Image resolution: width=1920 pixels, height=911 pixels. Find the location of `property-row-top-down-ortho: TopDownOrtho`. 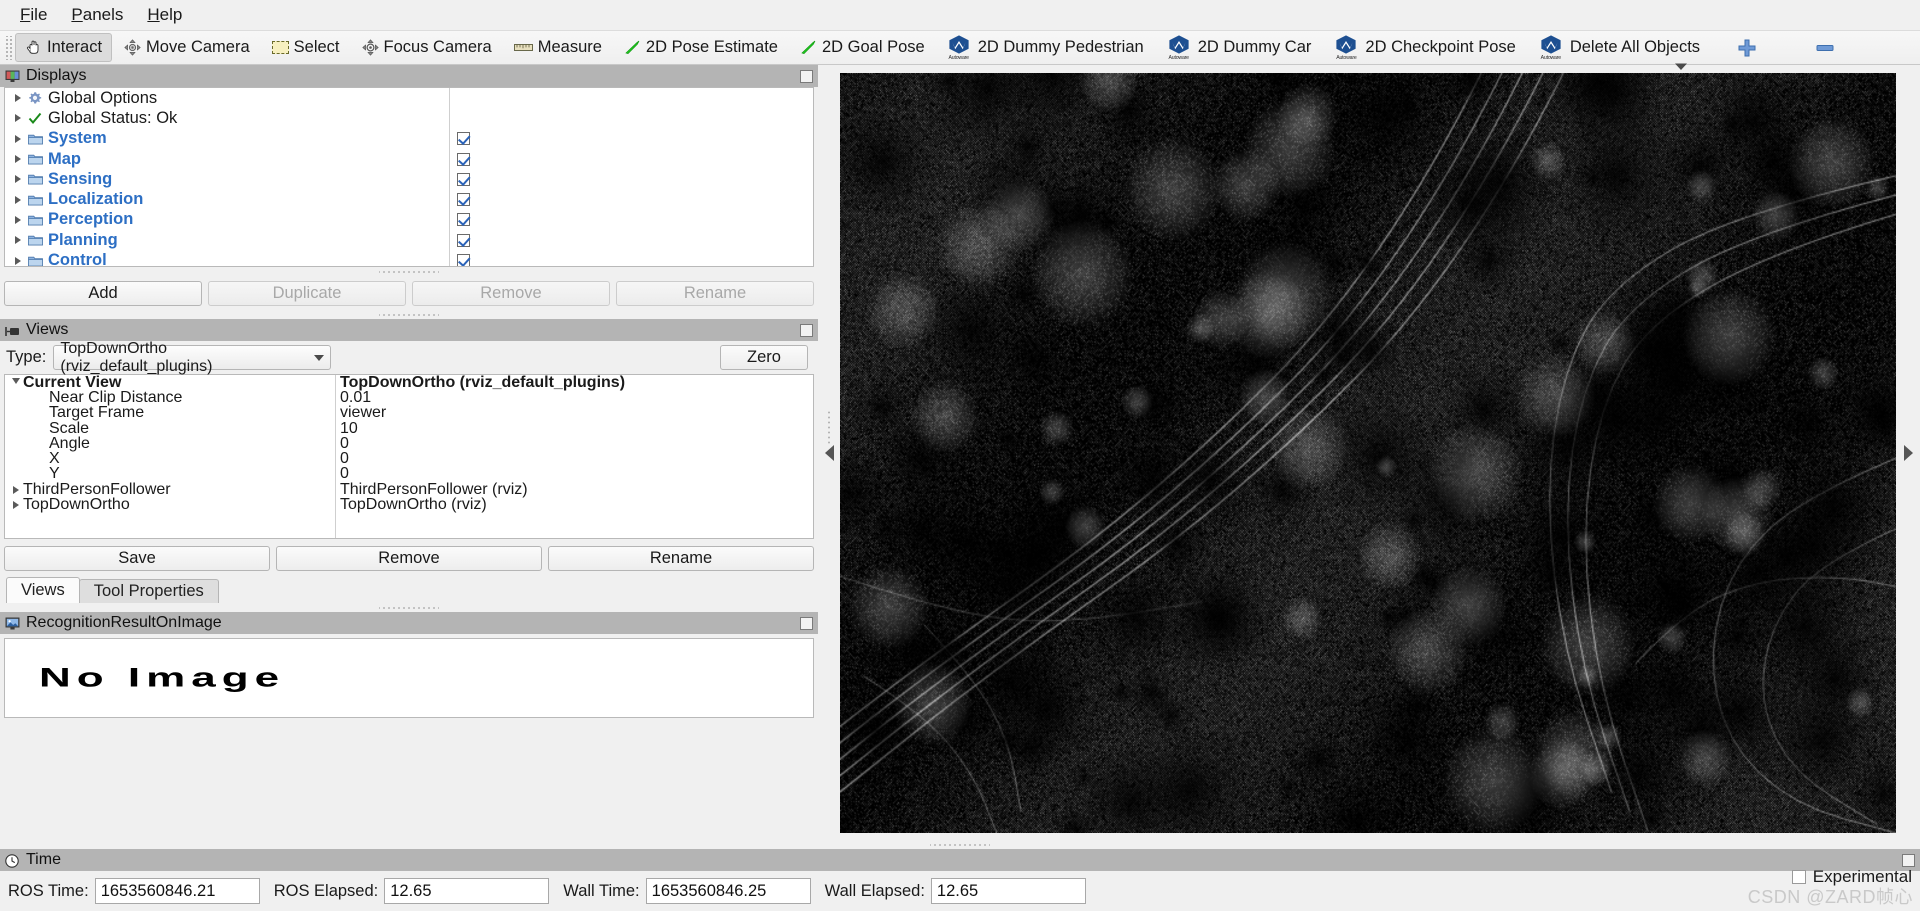

property-row-top-down-ortho: TopDownOrtho is located at coordinates (170, 505).